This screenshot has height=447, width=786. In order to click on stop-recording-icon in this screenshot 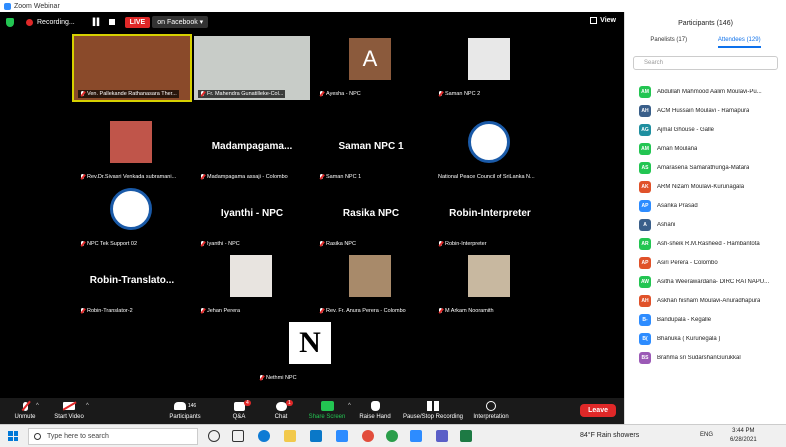, I will do `click(111, 22)`.